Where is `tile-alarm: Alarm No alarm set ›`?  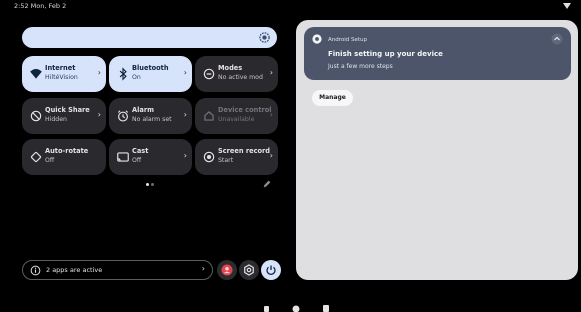
tile-alarm: Alarm No alarm set › is located at coordinates (150, 116).